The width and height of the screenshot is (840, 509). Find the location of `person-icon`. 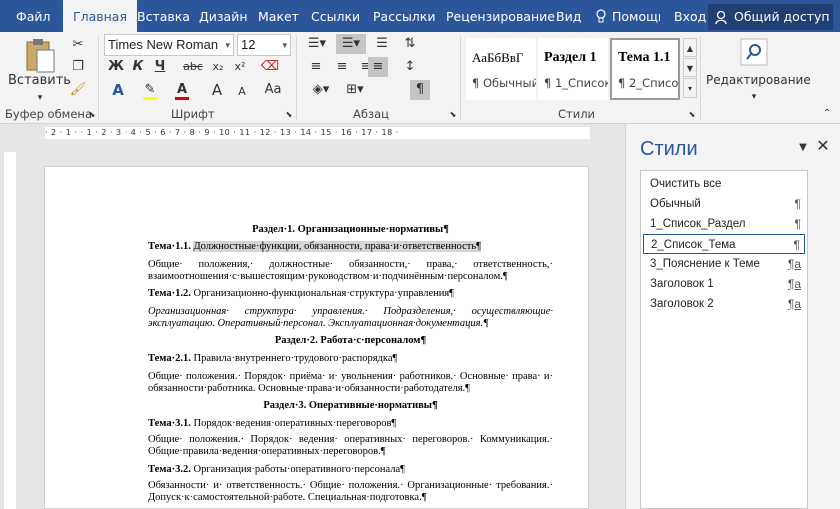

person-icon is located at coordinates (721, 17).